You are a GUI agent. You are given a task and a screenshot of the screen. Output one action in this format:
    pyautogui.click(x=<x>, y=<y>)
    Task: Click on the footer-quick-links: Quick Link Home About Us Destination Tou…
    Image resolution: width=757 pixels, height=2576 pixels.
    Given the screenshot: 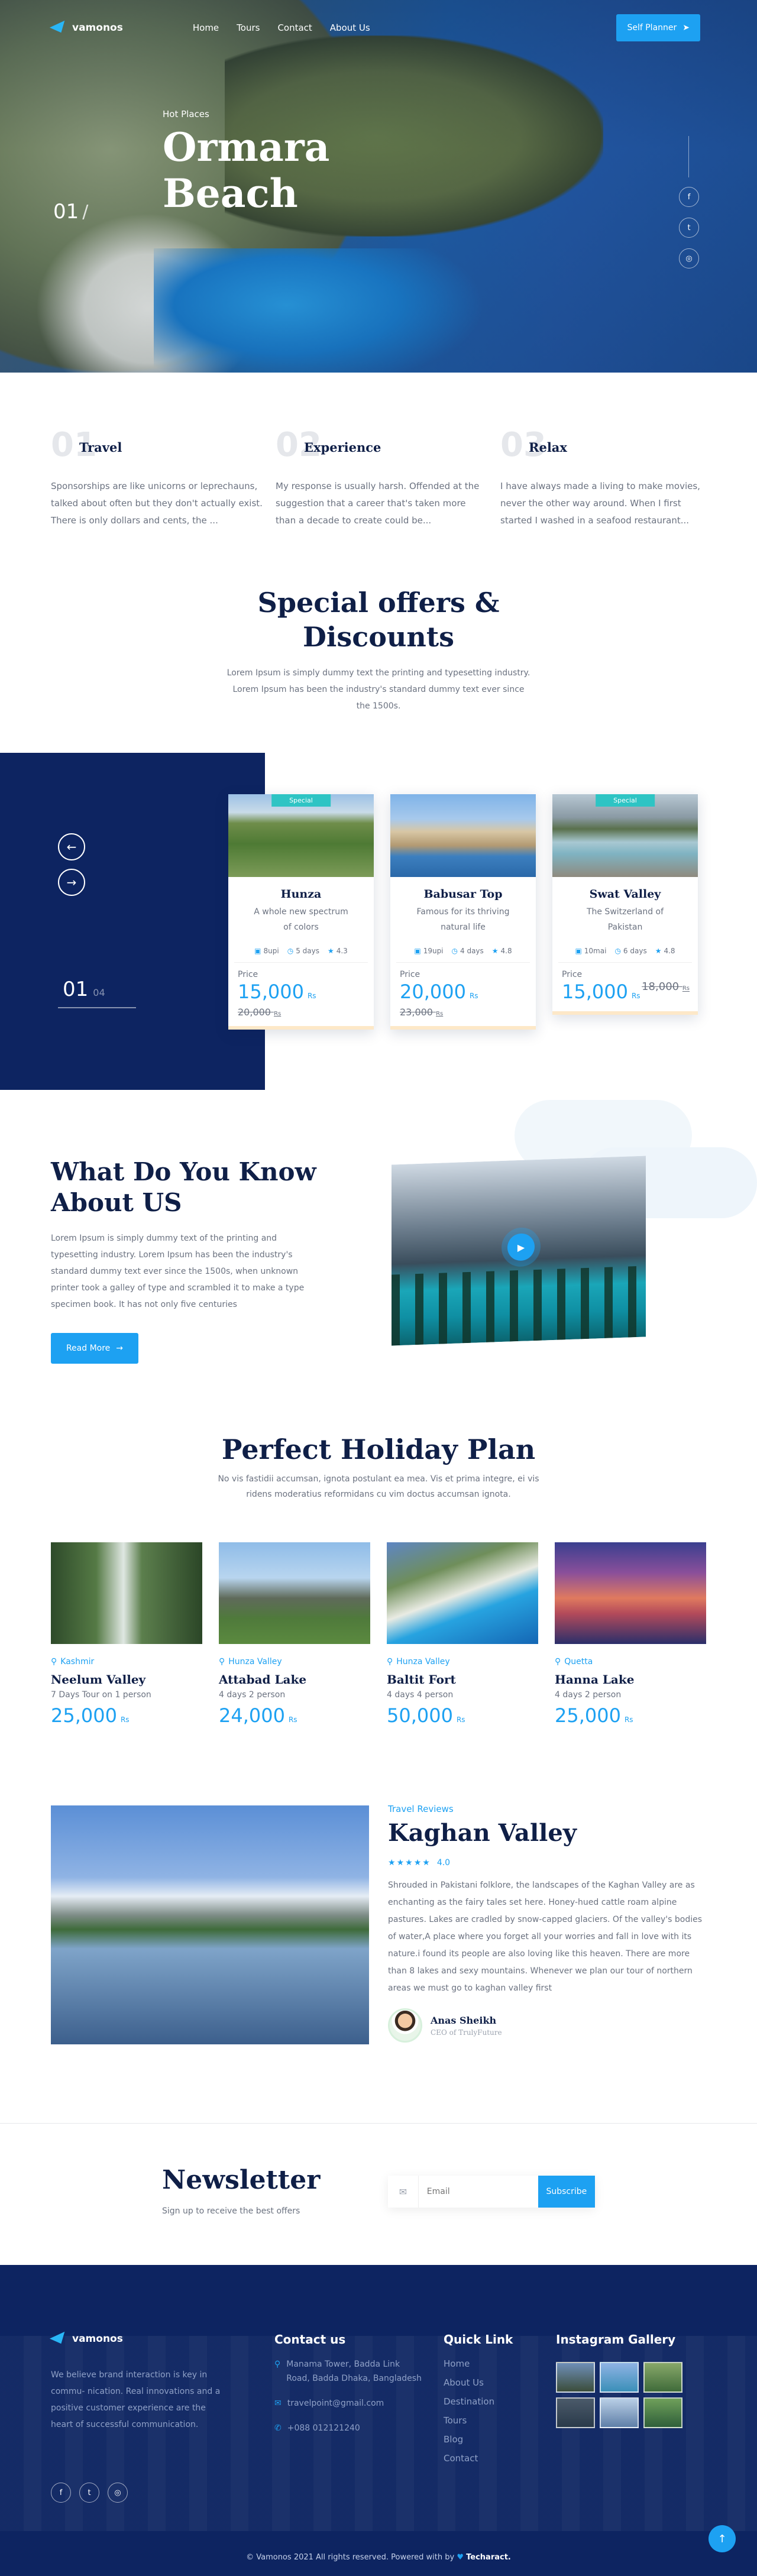 What is the action you would take?
    pyautogui.click(x=478, y=2398)
    